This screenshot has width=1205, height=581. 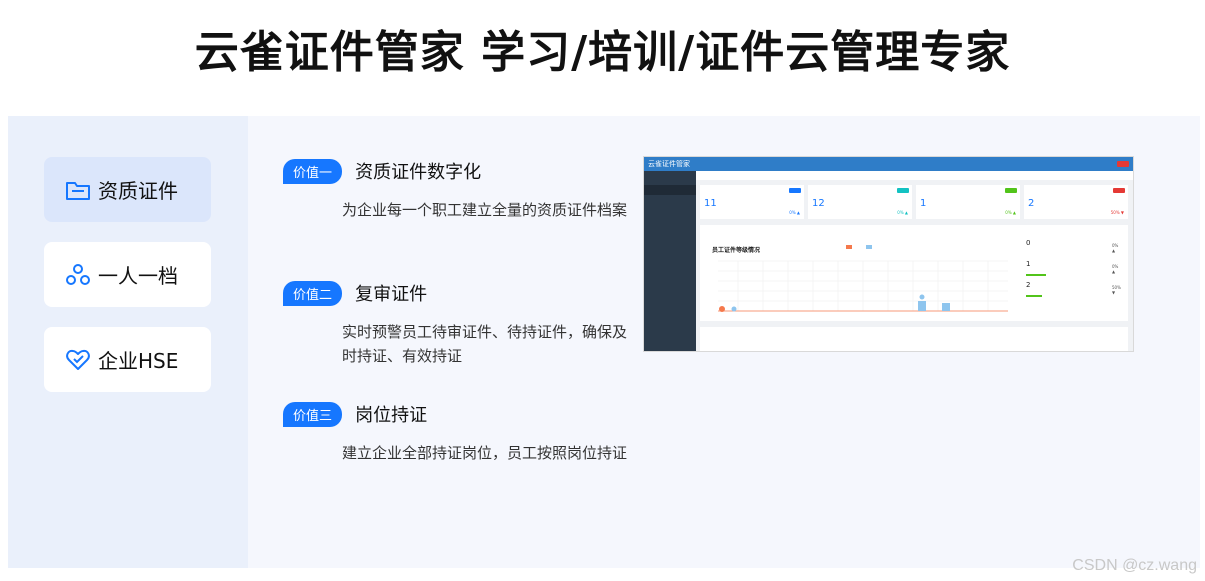 I want to click on sidebar-item-label: 资质证件, so click(x=138, y=191).